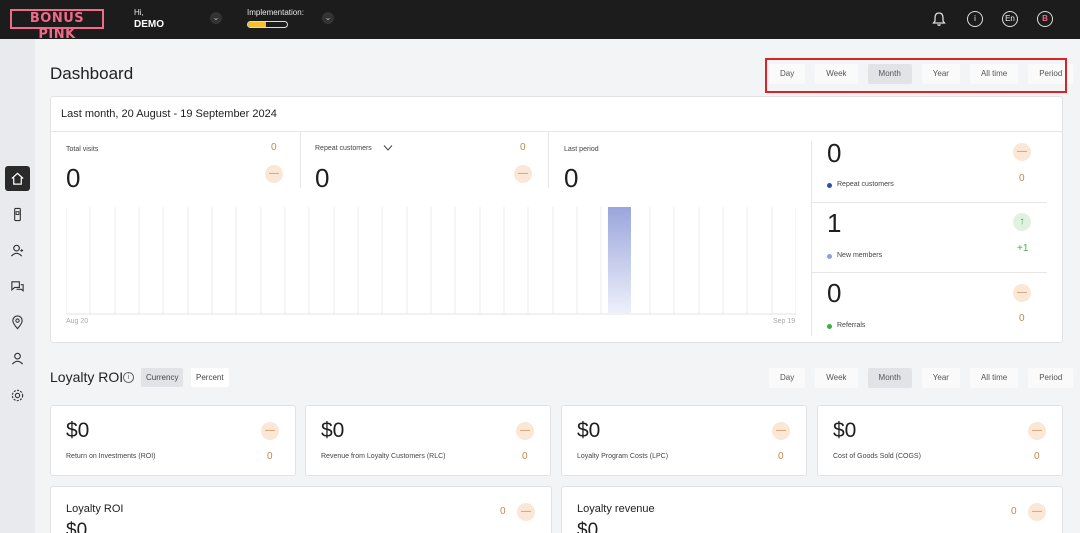  I want to click on roi-card-label: Revenue from Loyalty Customers (RLC), so click(383, 456).